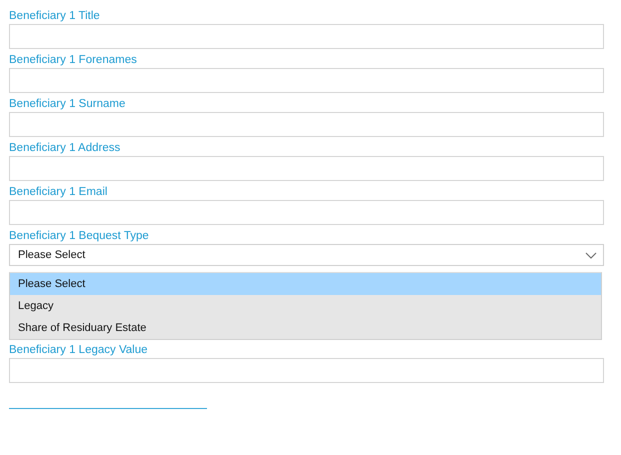  I want to click on field-label: Beneficiary 1 Legacy Value, so click(78, 350).